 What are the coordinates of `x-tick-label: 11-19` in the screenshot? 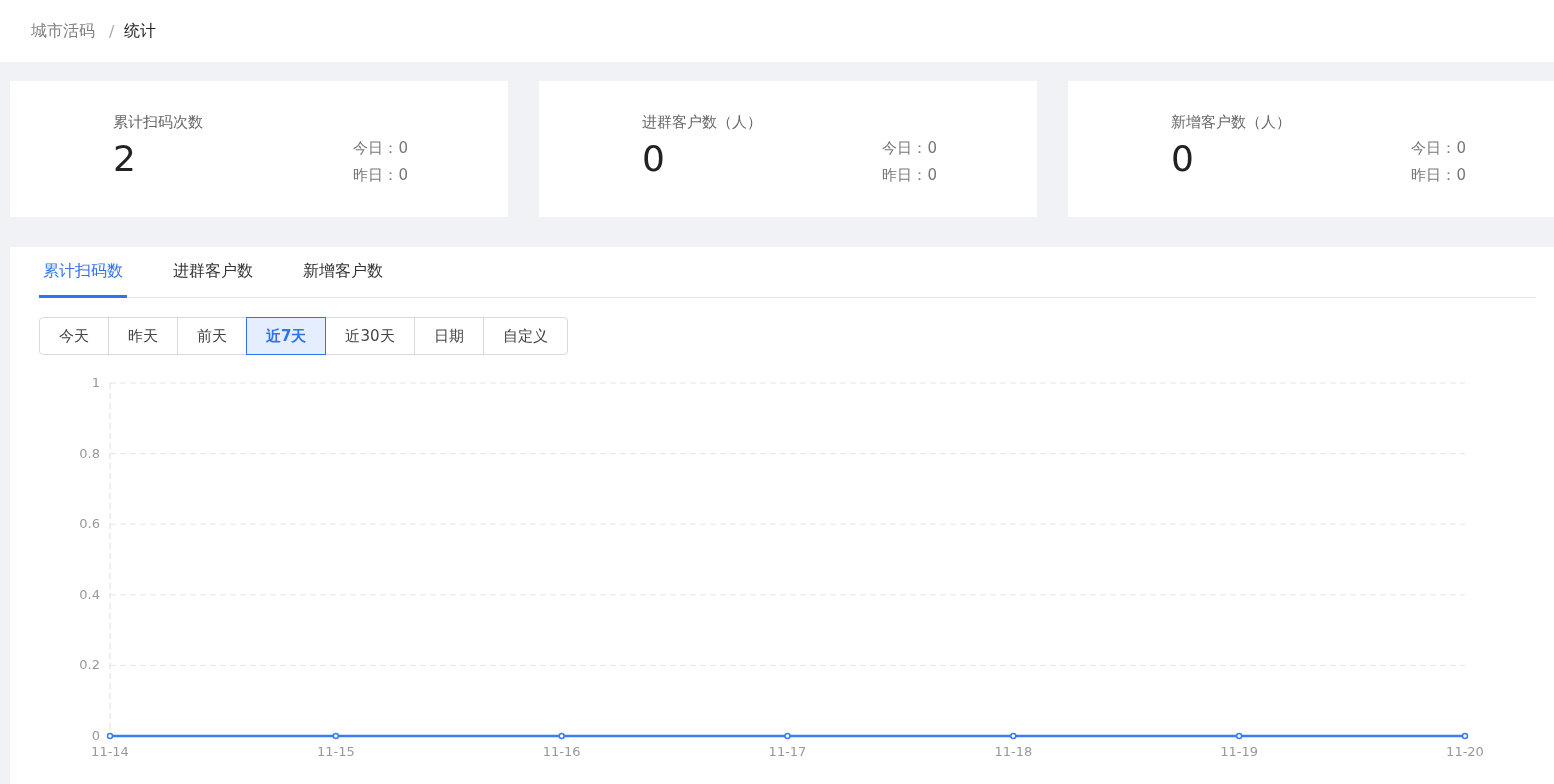 It's located at (1239, 751).